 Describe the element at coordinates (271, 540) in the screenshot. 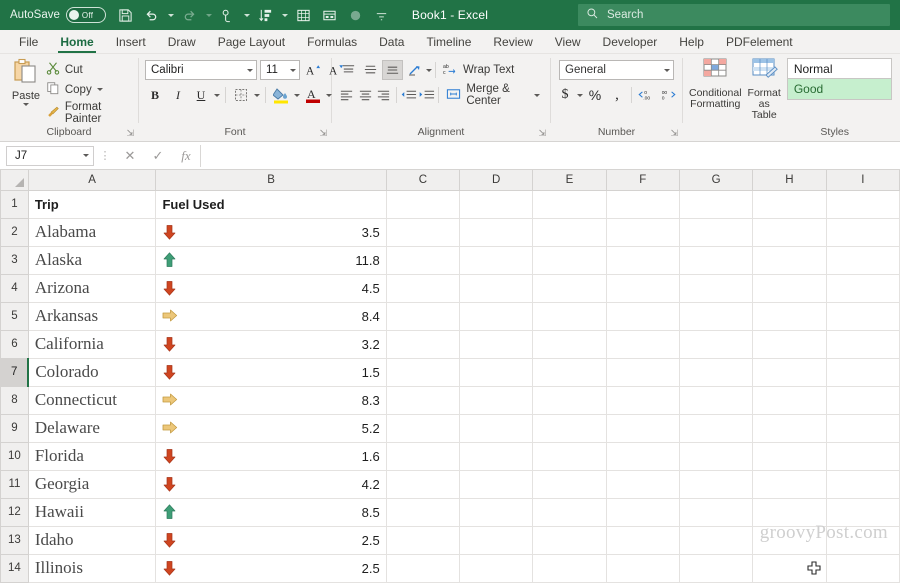

I see `cell-B13: 2.5` at that location.